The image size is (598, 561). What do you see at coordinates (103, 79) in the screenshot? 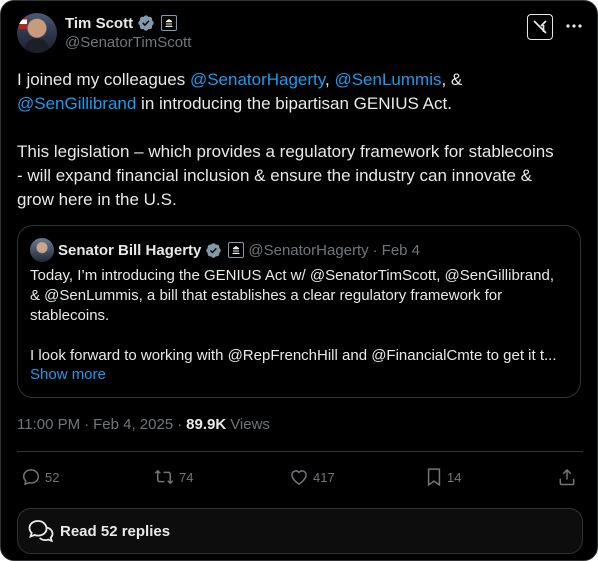
I see `tweet-text-segment: I joined my colleagues` at bounding box center [103, 79].